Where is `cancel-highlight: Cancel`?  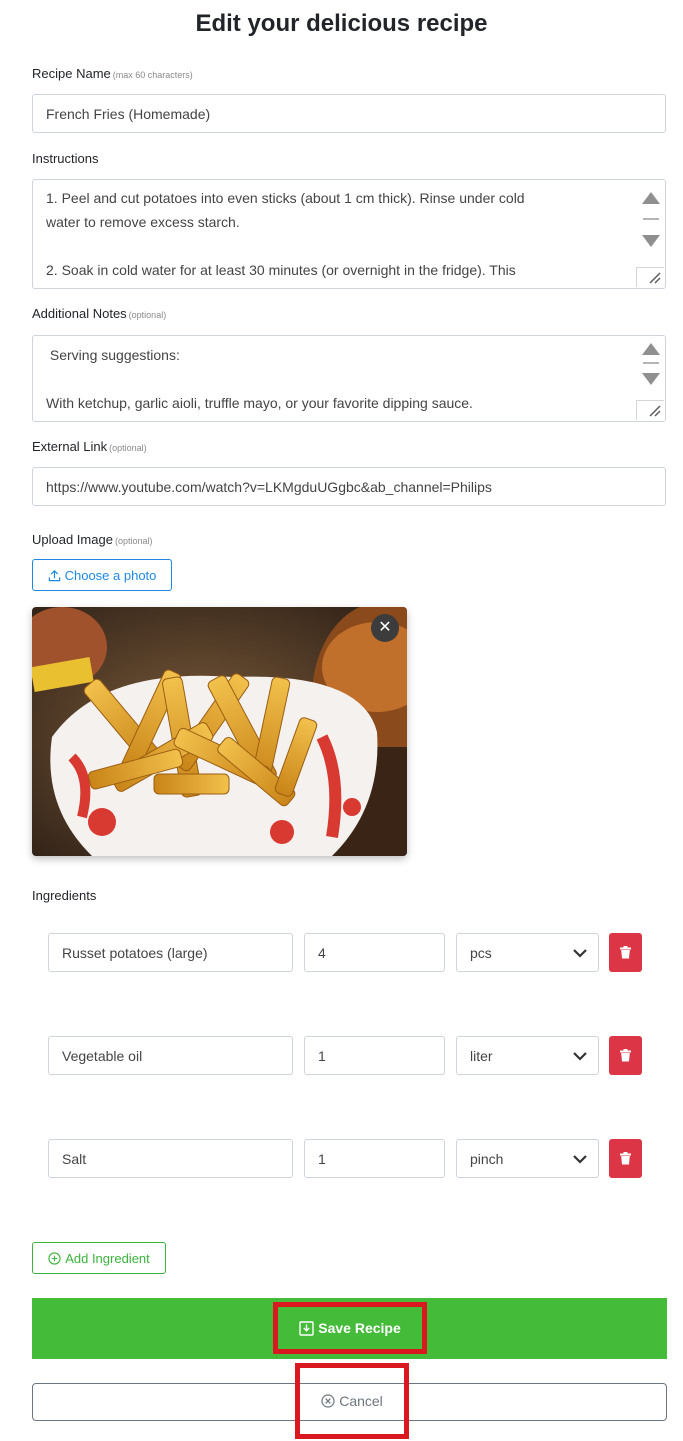 cancel-highlight: Cancel is located at coordinates (352, 1401).